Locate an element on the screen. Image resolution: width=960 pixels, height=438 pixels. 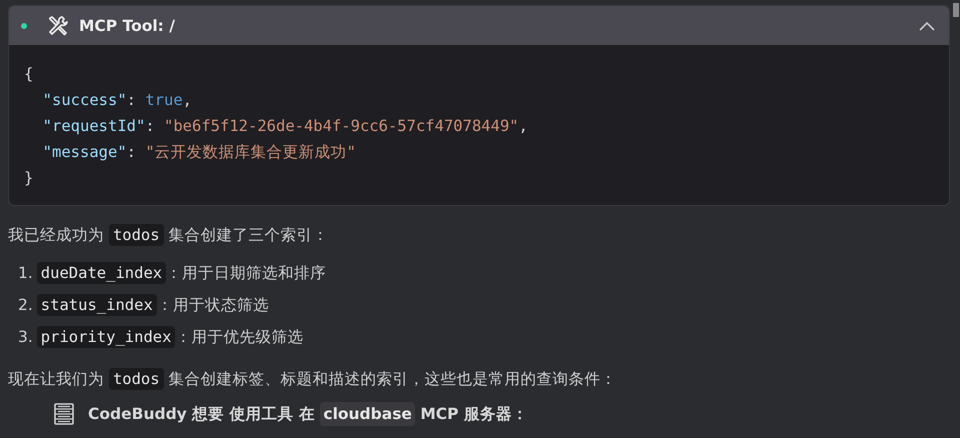
code-line: { is located at coordinates (29, 74).